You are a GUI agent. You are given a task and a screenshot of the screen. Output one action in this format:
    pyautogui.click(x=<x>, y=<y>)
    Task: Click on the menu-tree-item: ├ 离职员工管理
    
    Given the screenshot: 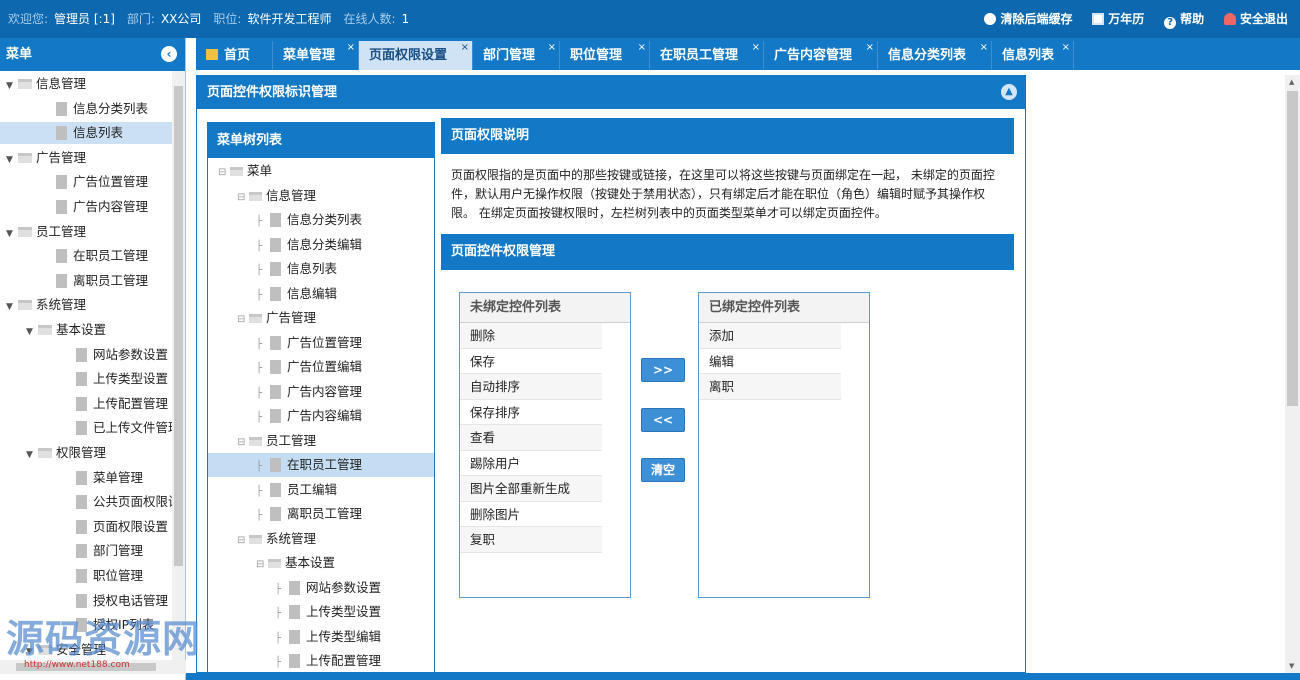 What is the action you would take?
    pyautogui.click(x=321, y=514)
    